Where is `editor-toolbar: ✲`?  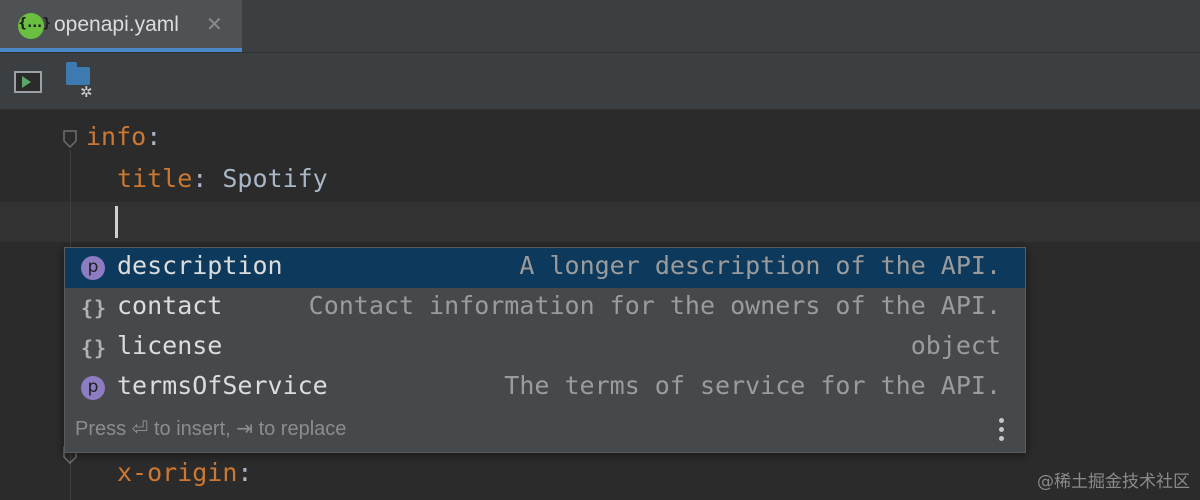
editor-toolbar: ✲ is located at coordinates (600, 81).